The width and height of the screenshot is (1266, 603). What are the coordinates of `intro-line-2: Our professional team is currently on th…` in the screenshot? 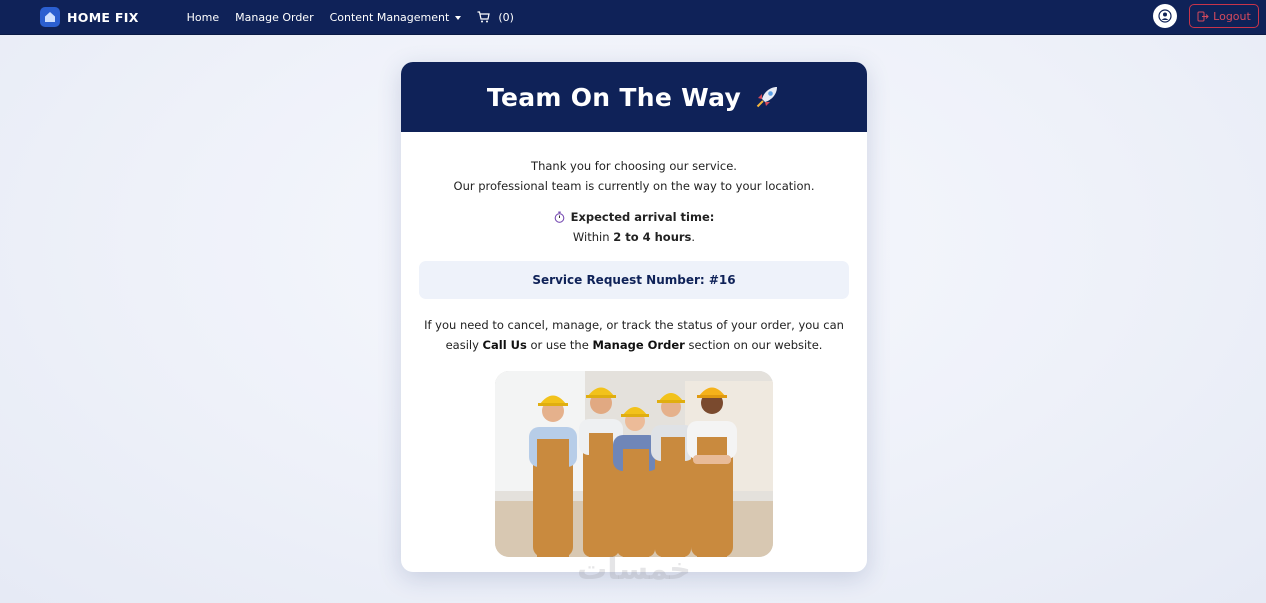 It's located at (634, 186).